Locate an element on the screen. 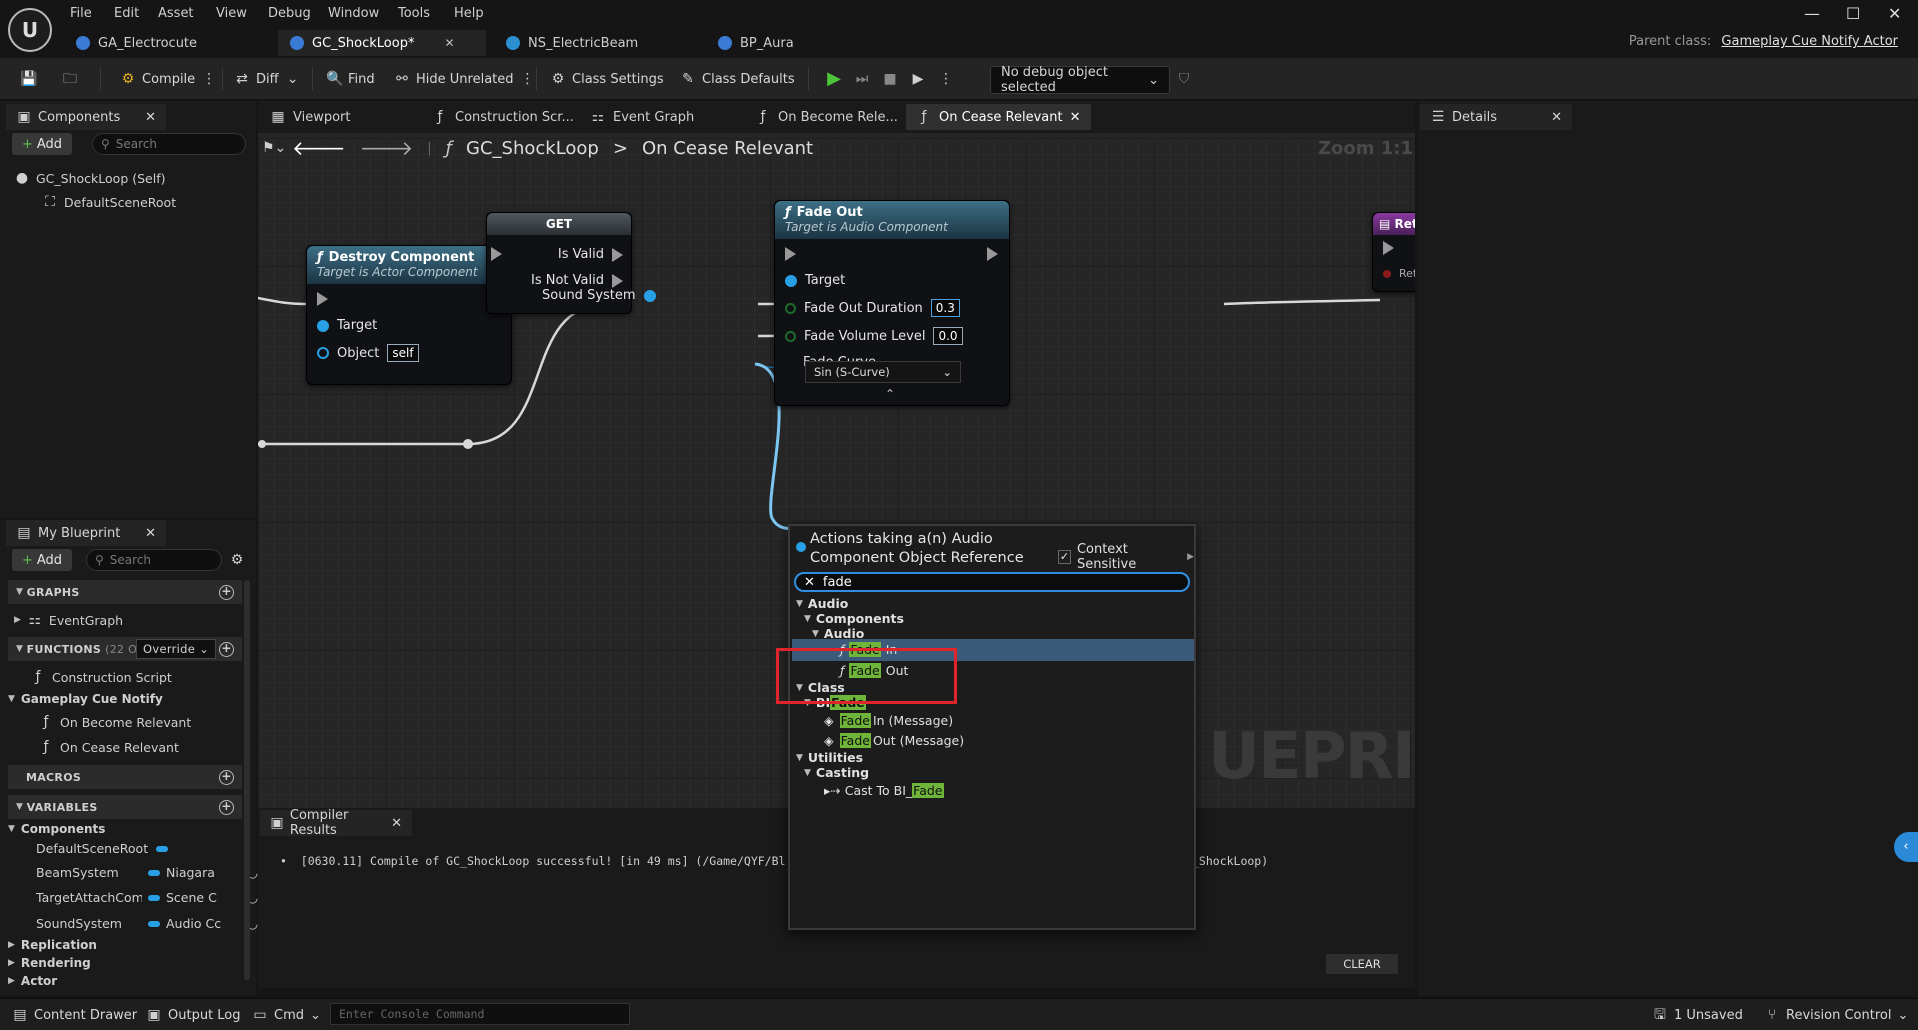  return-pin: Retu is located at coordinates (1399, 273).